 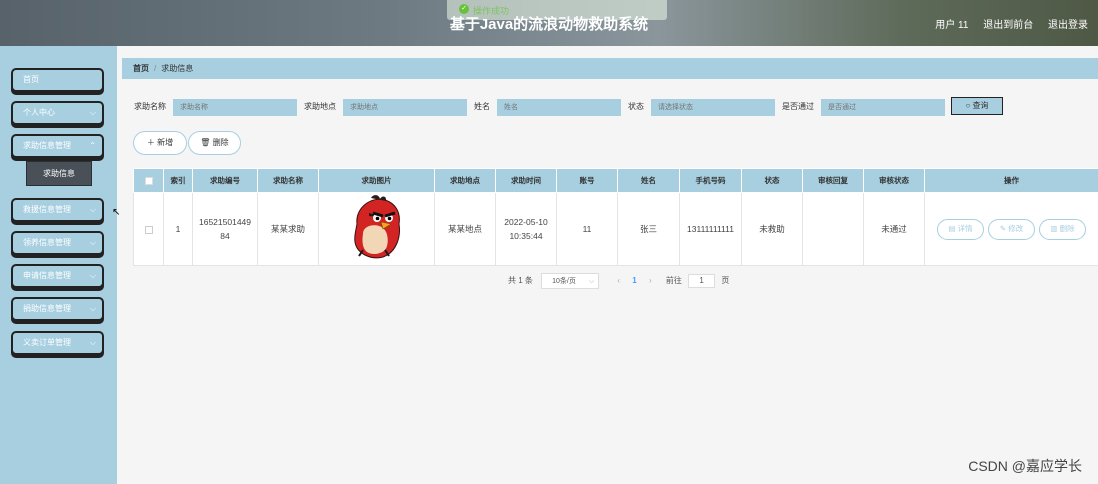 What do you see at coordinates (673, 280) in the screenshot?
I see `goto-label: 前往` at bounding box center [673, 280].